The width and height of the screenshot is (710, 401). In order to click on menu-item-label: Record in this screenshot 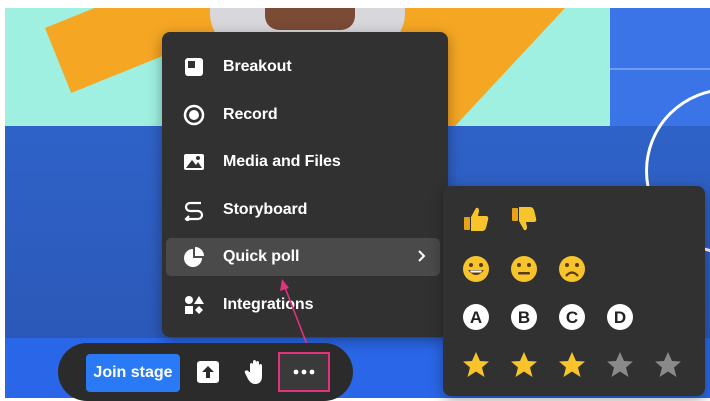, I will do `click(250, 114)`.